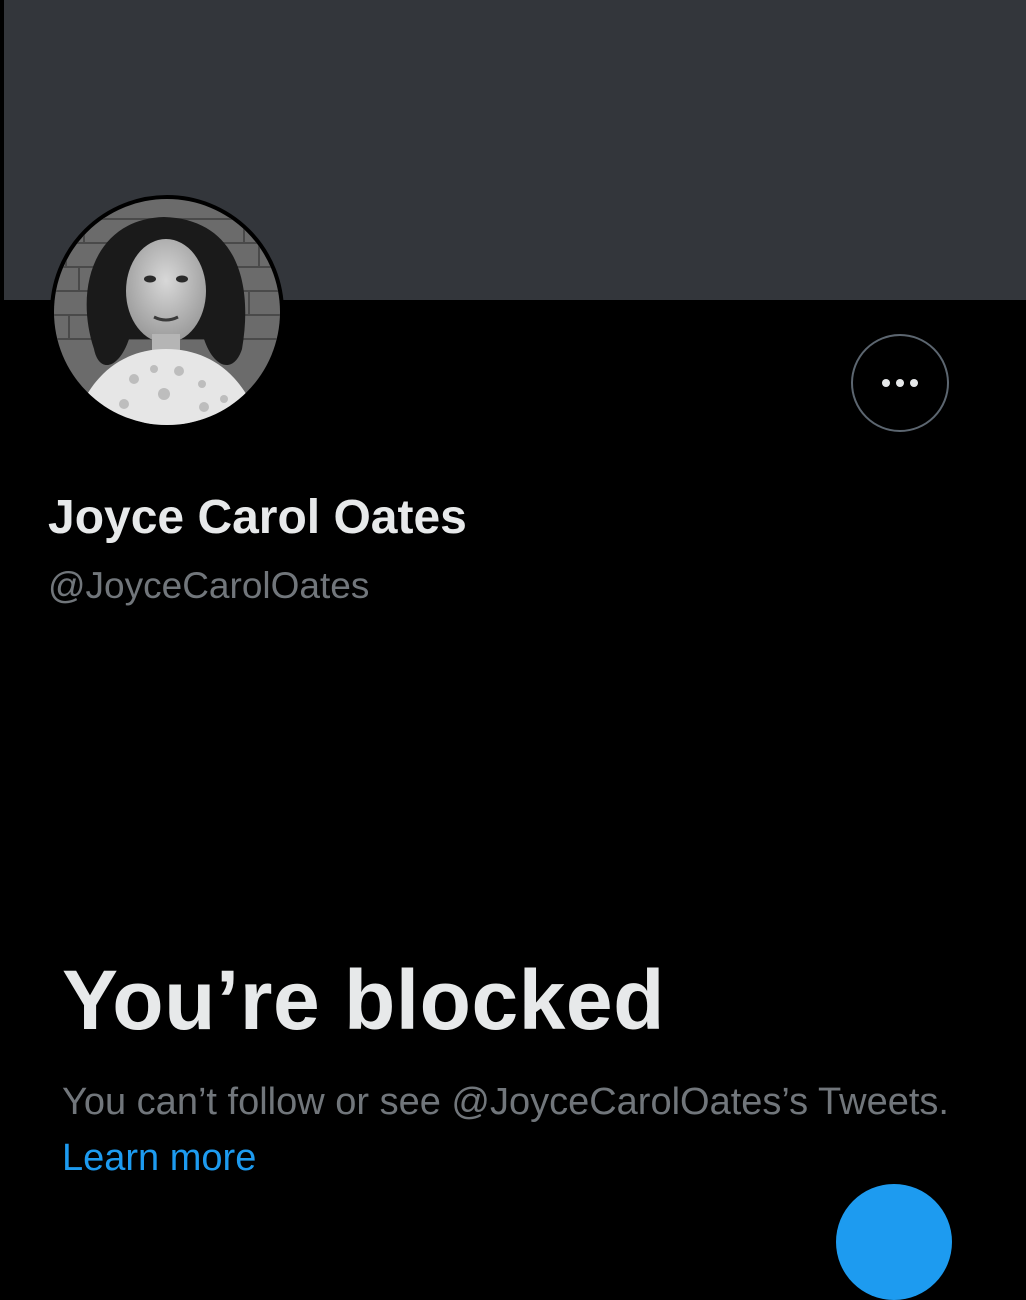 Image resolution: width=1026 pixels, height=1300 pixels. Describe the element at coordinates (257, 517) in the screenshot. I see `display-name: Joyce Carol Oates` at that location.